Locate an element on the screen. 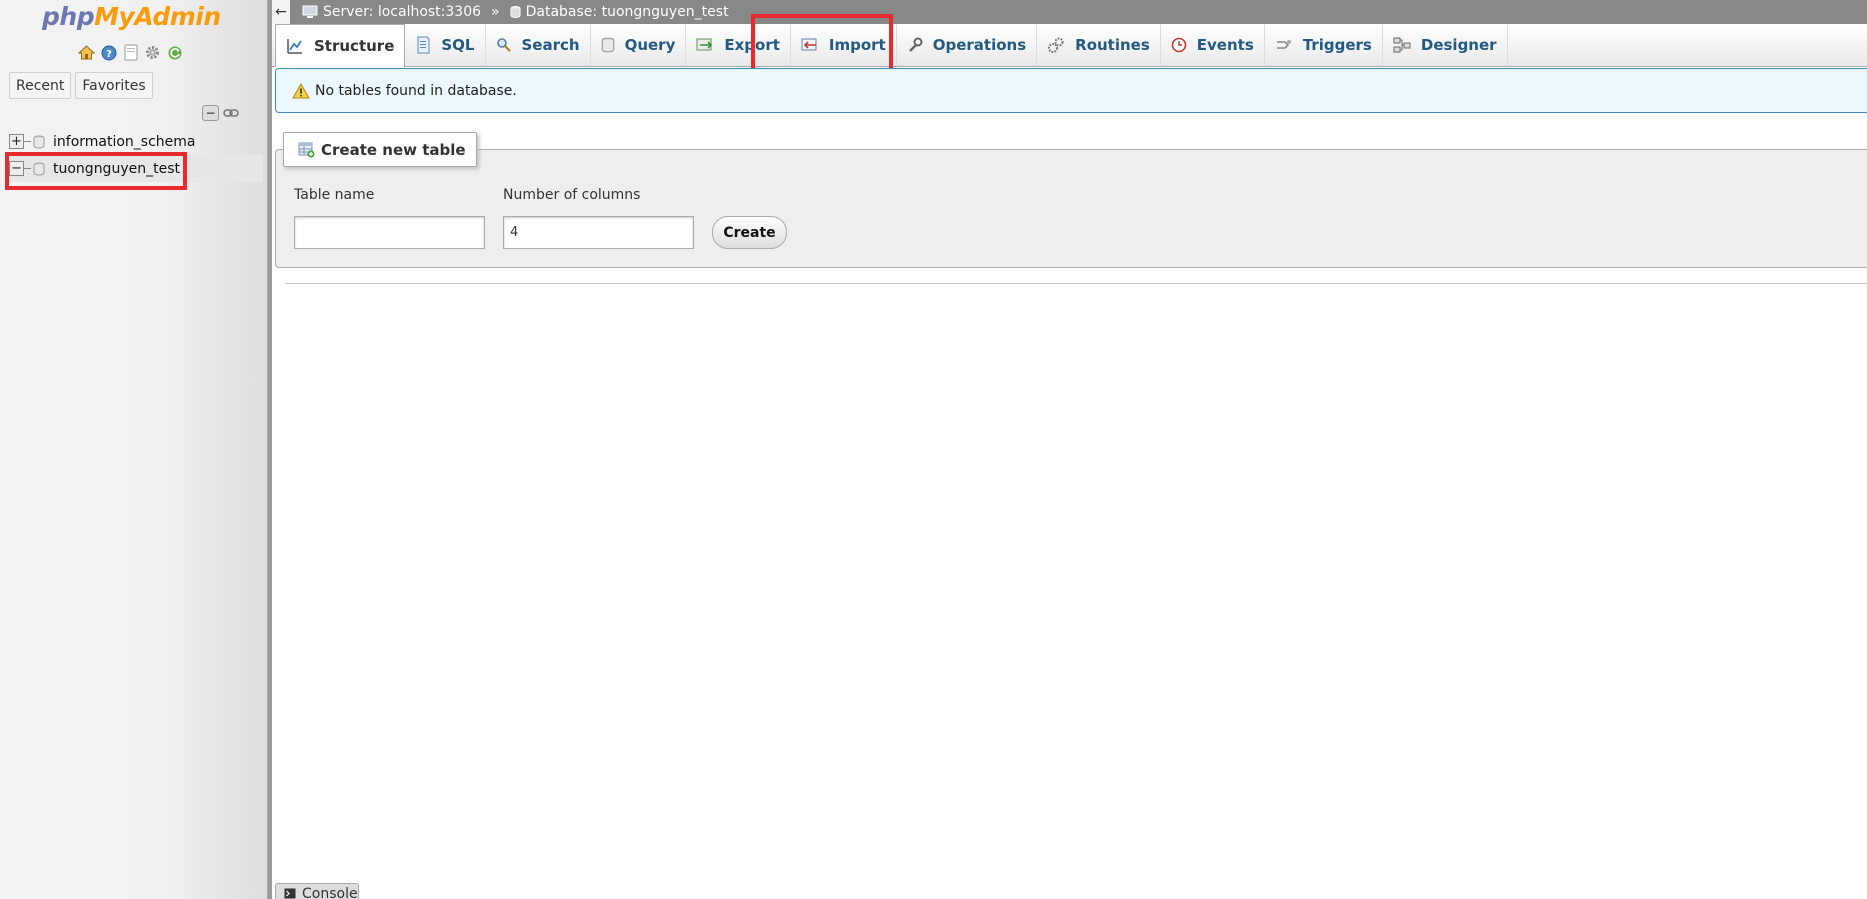 Image resolution: width=1867 pixels, height=899 pixels. notice-message: No tables found in database. is located at coordinates (1071, 90).